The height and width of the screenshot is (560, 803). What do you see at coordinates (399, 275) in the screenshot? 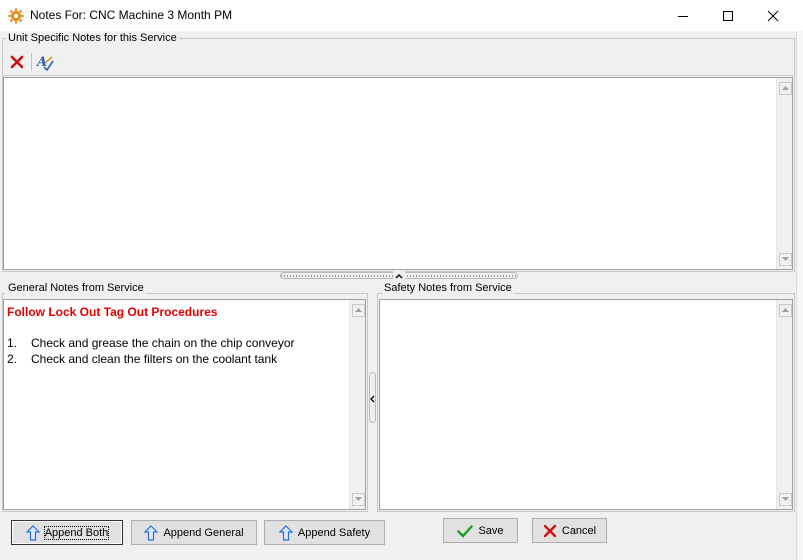
I see `splitter-collapse-icon` at bounding box center [399, 275].